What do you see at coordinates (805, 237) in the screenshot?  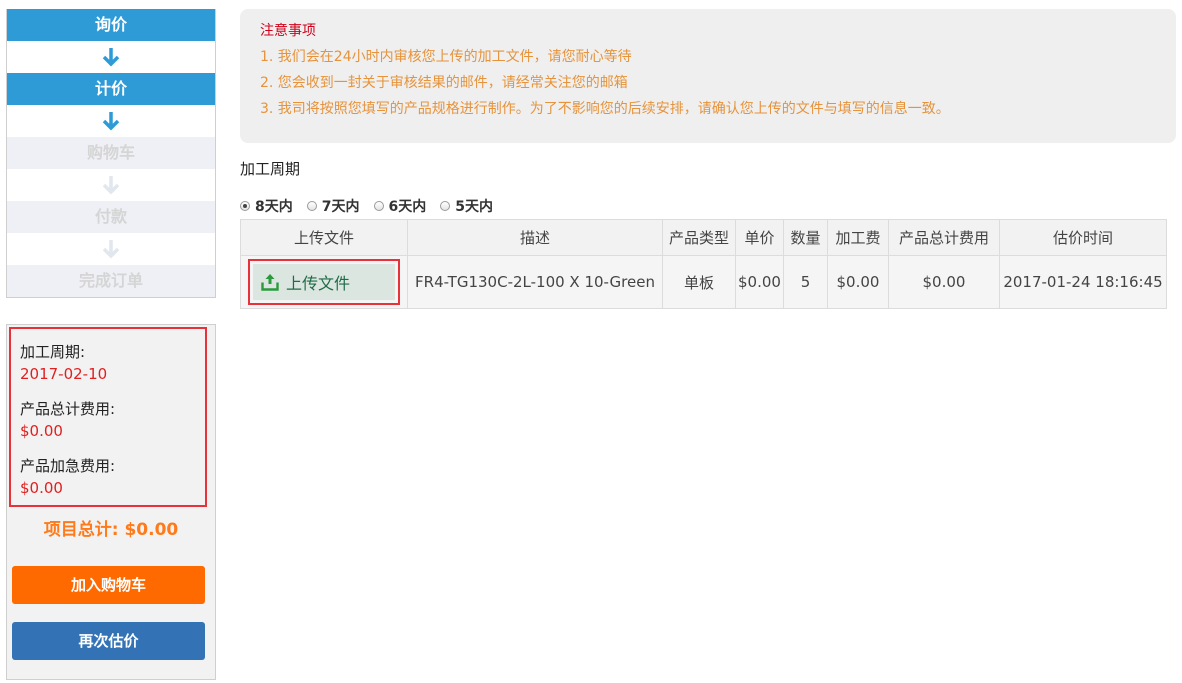 I see `column-header: 数量` at bounding box center [805, 237].